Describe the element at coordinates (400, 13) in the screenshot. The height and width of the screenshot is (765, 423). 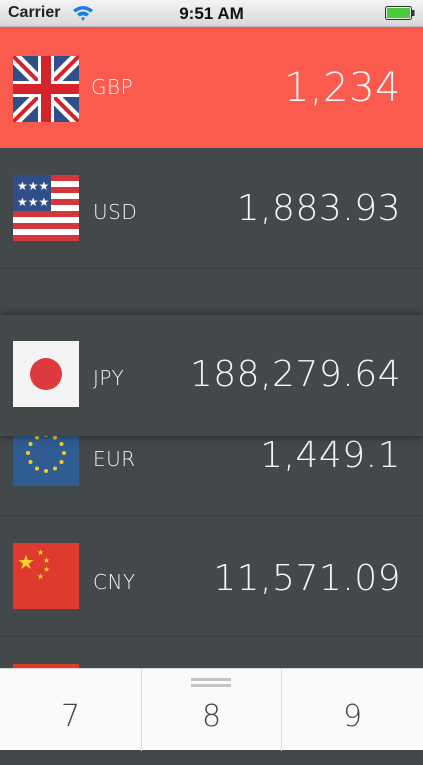
I see `battery-icon` at that location.